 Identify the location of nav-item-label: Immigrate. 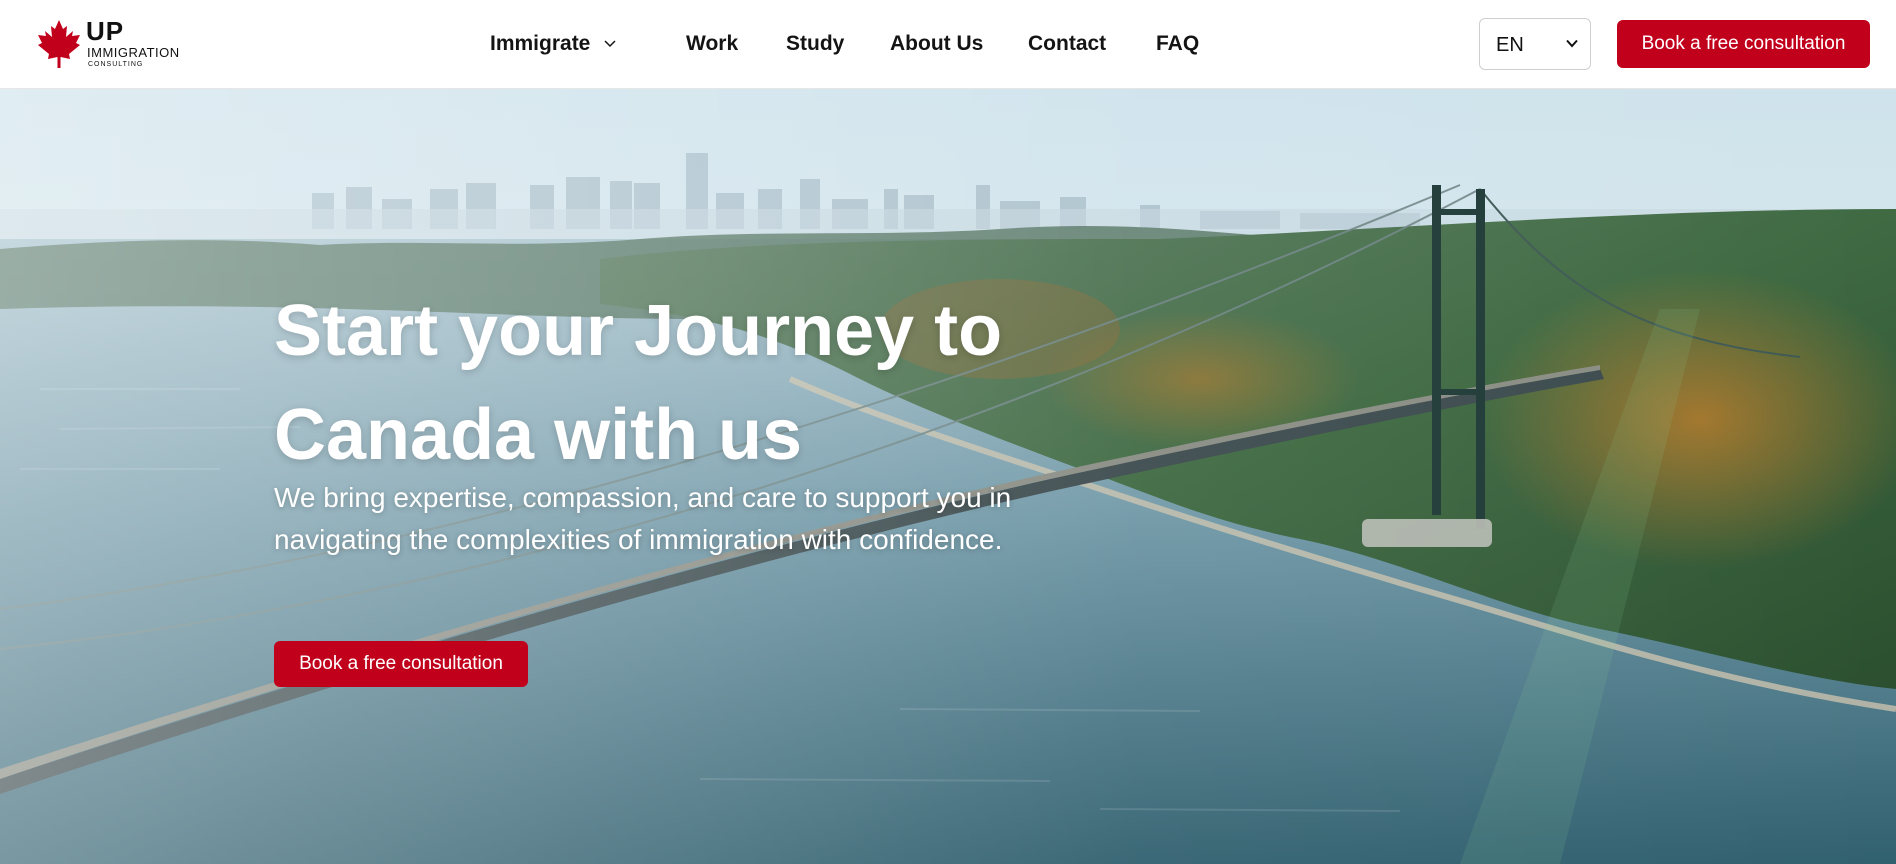
(540, 43).